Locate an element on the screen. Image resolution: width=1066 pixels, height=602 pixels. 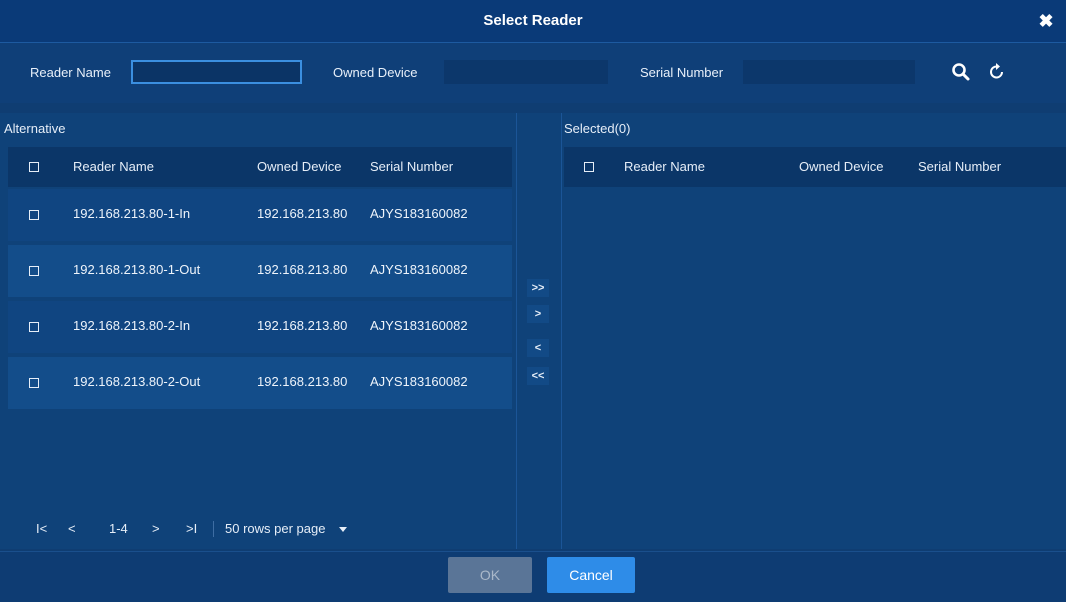
add-button: > is located at coordinates (538, 314).